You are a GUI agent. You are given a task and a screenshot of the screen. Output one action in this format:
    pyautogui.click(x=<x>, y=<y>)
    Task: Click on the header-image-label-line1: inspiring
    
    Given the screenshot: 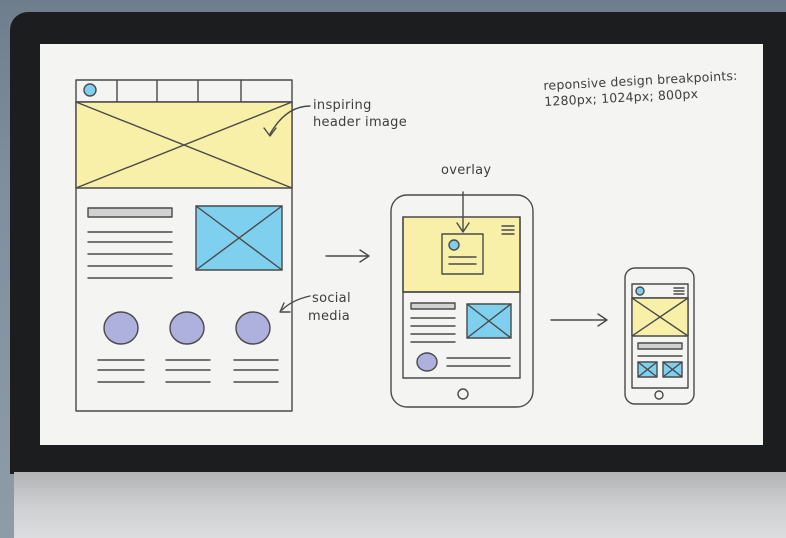 What is the action you would take?
    pyautogui.click(x=342, y=105)
    